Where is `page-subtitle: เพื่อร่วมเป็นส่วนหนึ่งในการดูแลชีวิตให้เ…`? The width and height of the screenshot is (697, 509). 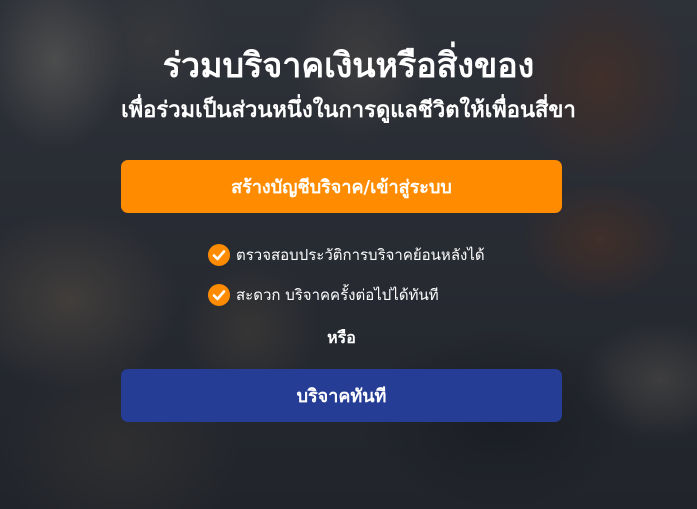
page-subtitle: เพื่อร่วมเป็นส่วนหนึ่งในการดูแลชีวิตให้เ… is located at coordinates (348, 110).